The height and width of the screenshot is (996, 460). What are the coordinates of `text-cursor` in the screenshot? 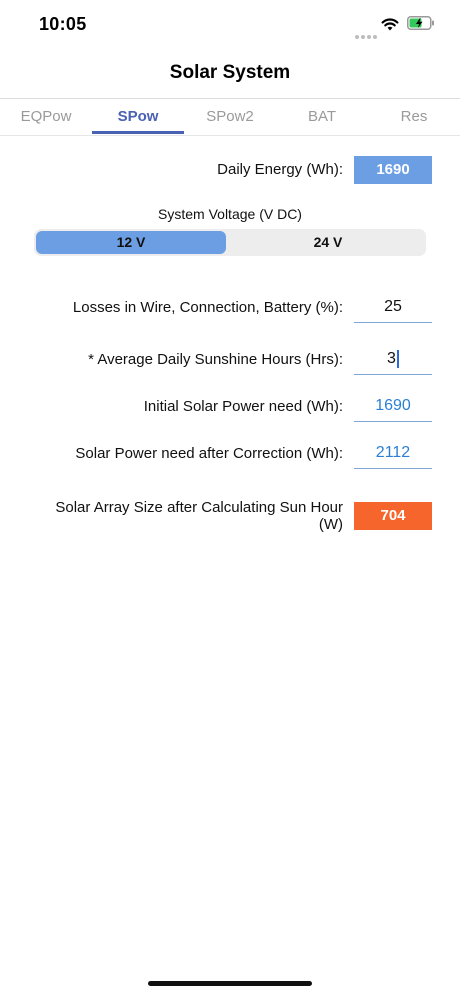 It's located at (397, 358).